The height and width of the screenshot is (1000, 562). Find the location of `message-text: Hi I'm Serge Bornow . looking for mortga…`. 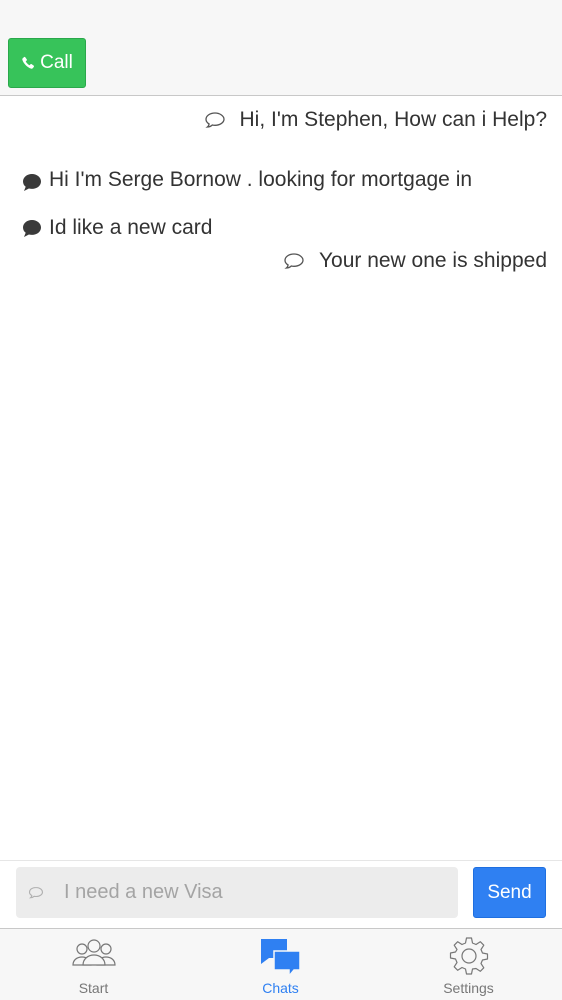

message-text: Hi I'm Serge Bornow . looking for mortga… is located at coordinates (261, 179).